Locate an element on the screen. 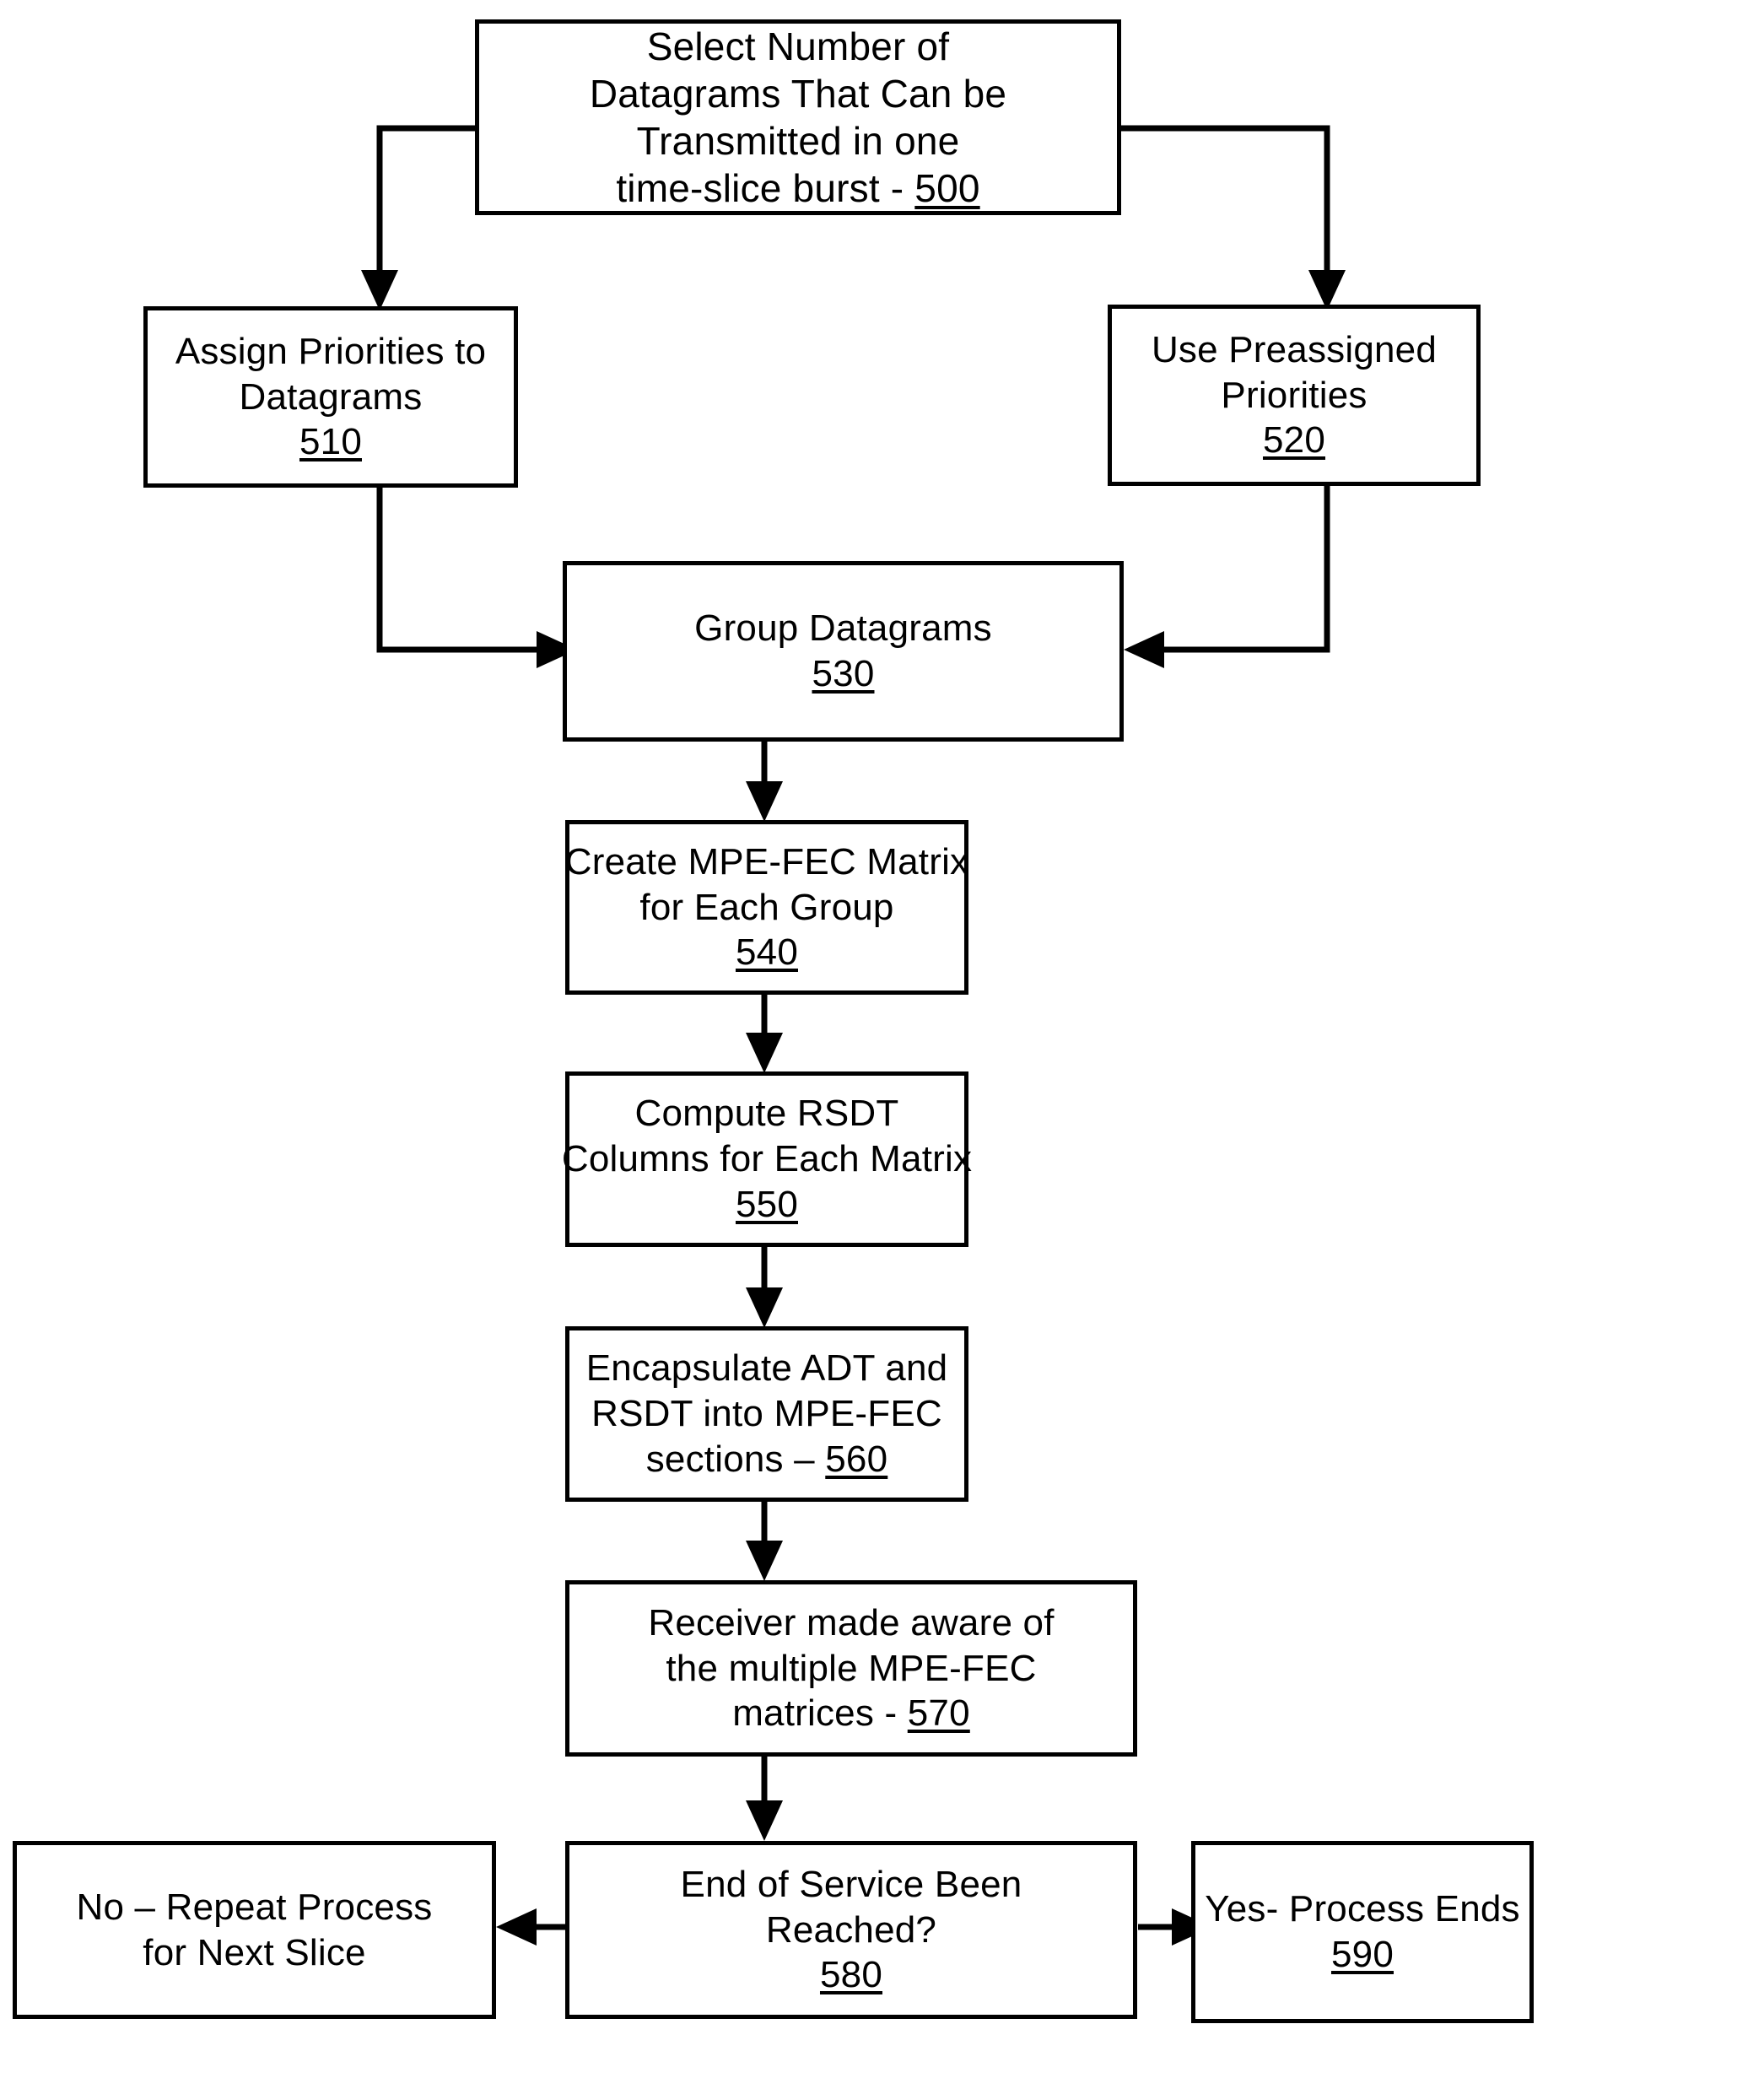 This screenshot has height=2078, width=1764. node-570-line-3: matrices - 570 is located at coordinates (851, 1713).